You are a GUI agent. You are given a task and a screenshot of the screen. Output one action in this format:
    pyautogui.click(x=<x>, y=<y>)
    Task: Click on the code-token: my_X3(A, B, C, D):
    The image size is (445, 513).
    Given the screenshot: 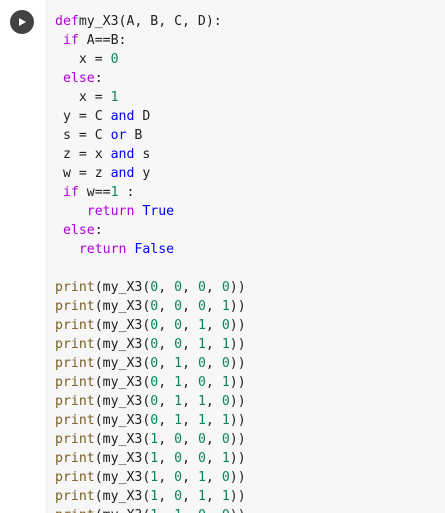 What is the action you would take?
    pyautogui.click(x=150, y=21)
    